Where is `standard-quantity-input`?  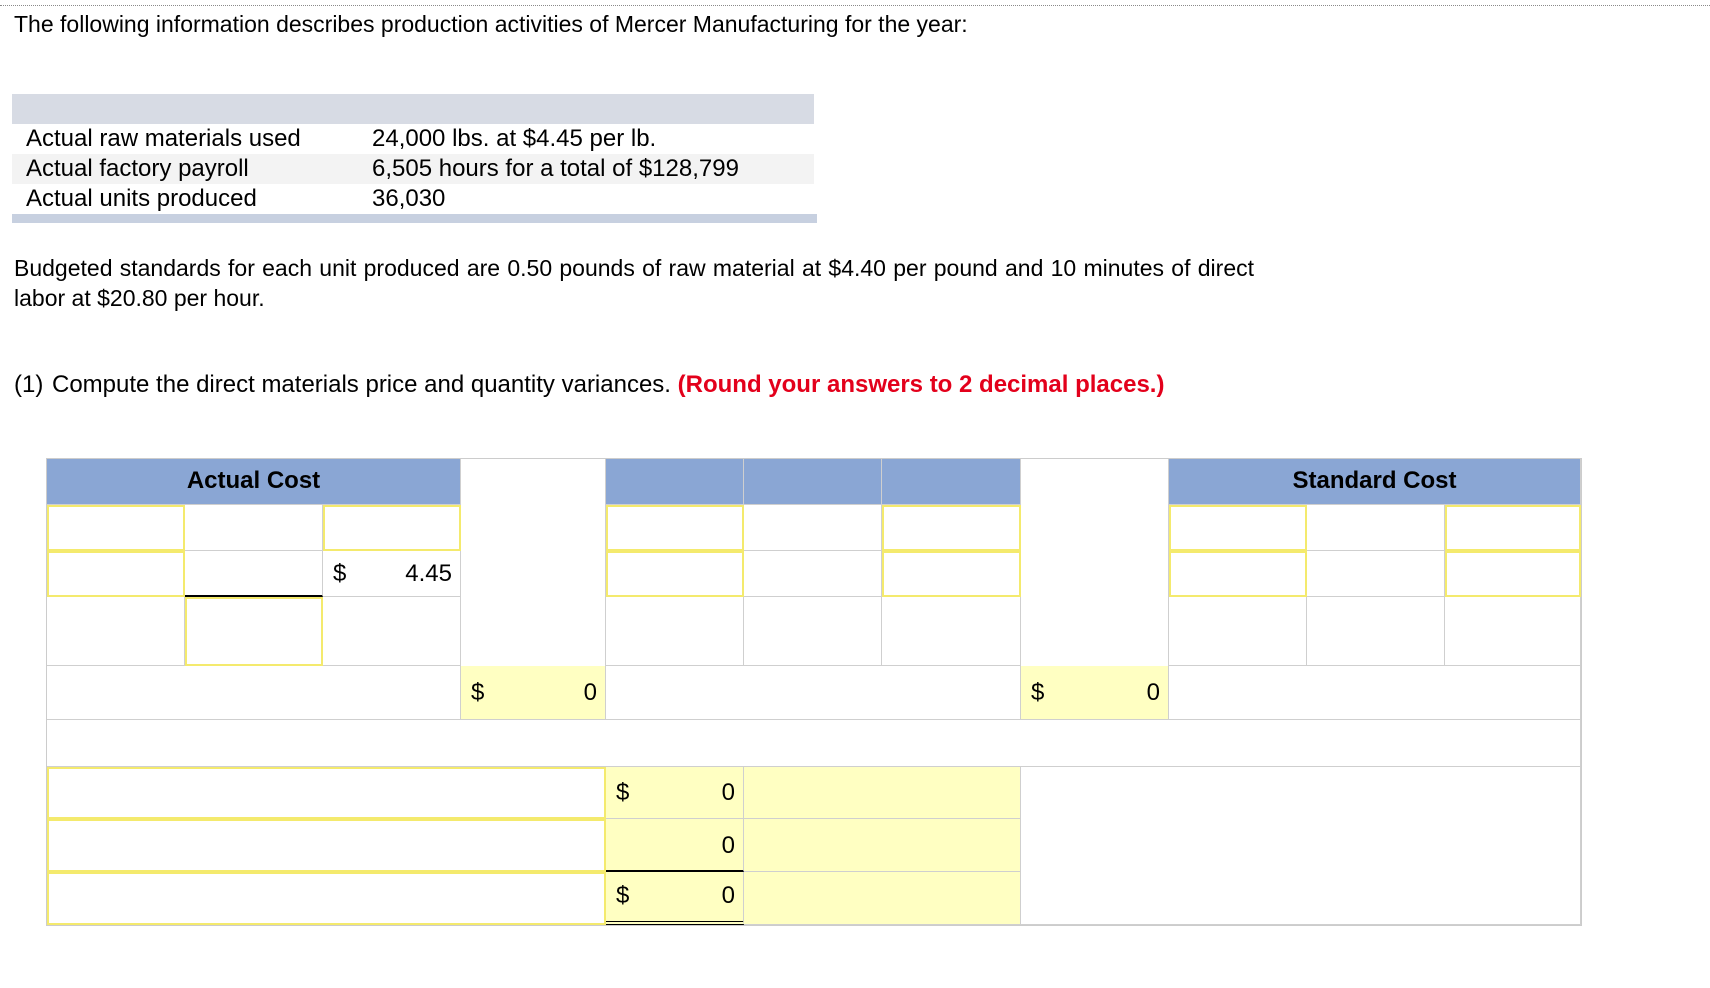 standard-quantity-input is located at coordinates (1238, 574).